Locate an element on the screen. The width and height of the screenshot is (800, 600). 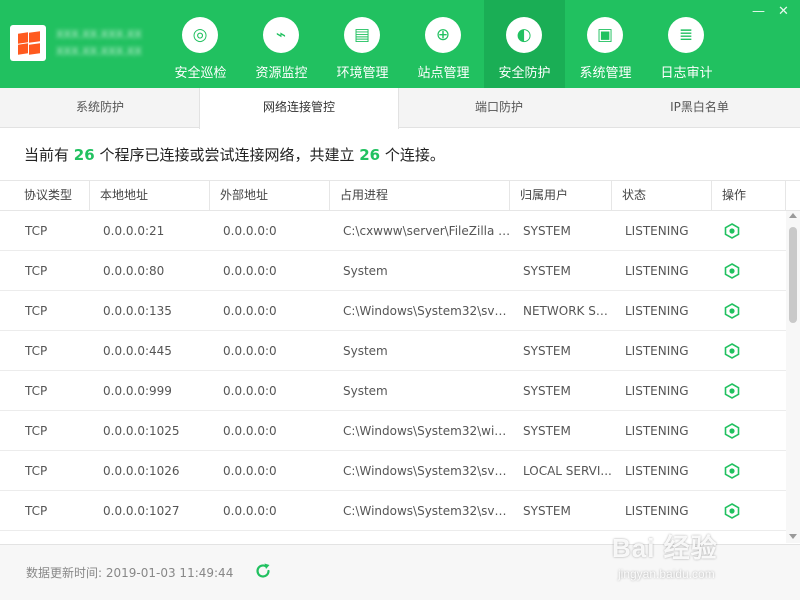
shield-icon: ◐ is located at coordinates (524, 35).